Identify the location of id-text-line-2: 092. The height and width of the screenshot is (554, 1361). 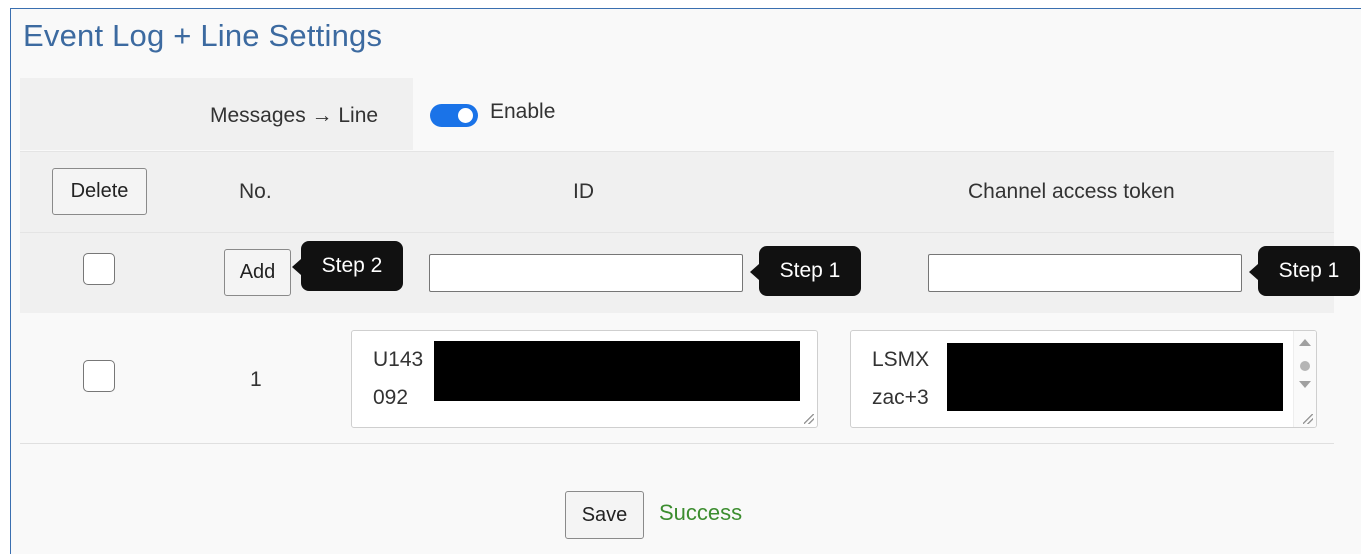
(391, 397).